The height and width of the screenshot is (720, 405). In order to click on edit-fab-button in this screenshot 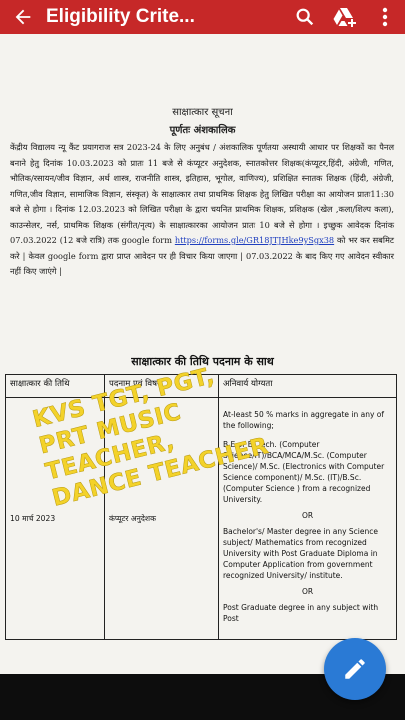, I will do `click(355, 669)`.